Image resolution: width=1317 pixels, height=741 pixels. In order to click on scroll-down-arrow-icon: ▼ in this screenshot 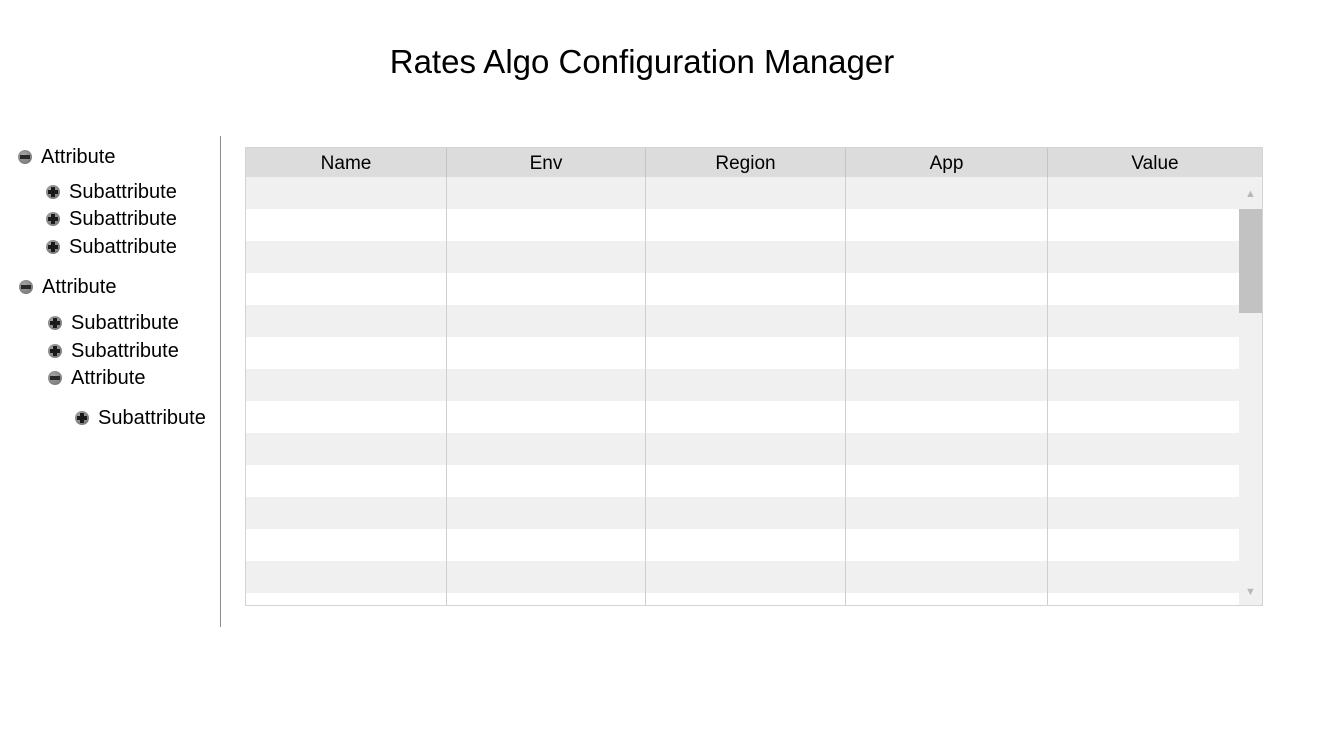, I will do `click(1250, 591)`.